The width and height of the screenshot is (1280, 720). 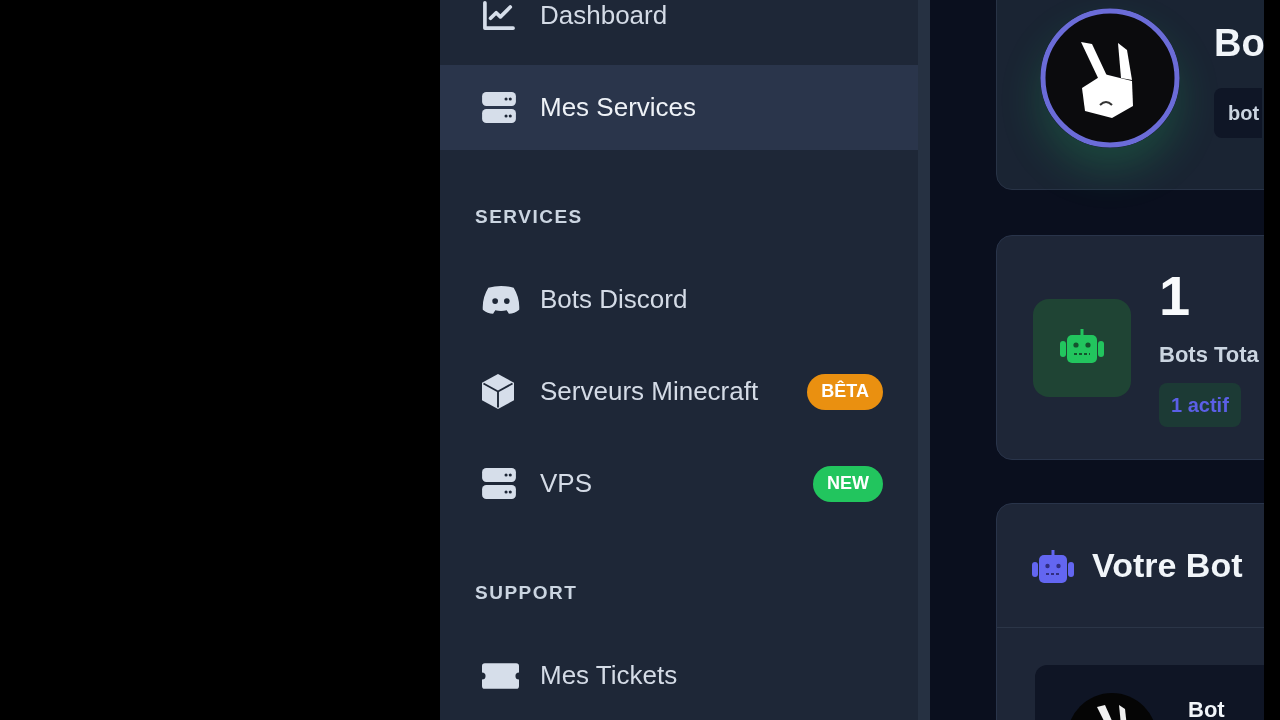 I want to click on bot-name: Bot, so click(x=1206, y=710).